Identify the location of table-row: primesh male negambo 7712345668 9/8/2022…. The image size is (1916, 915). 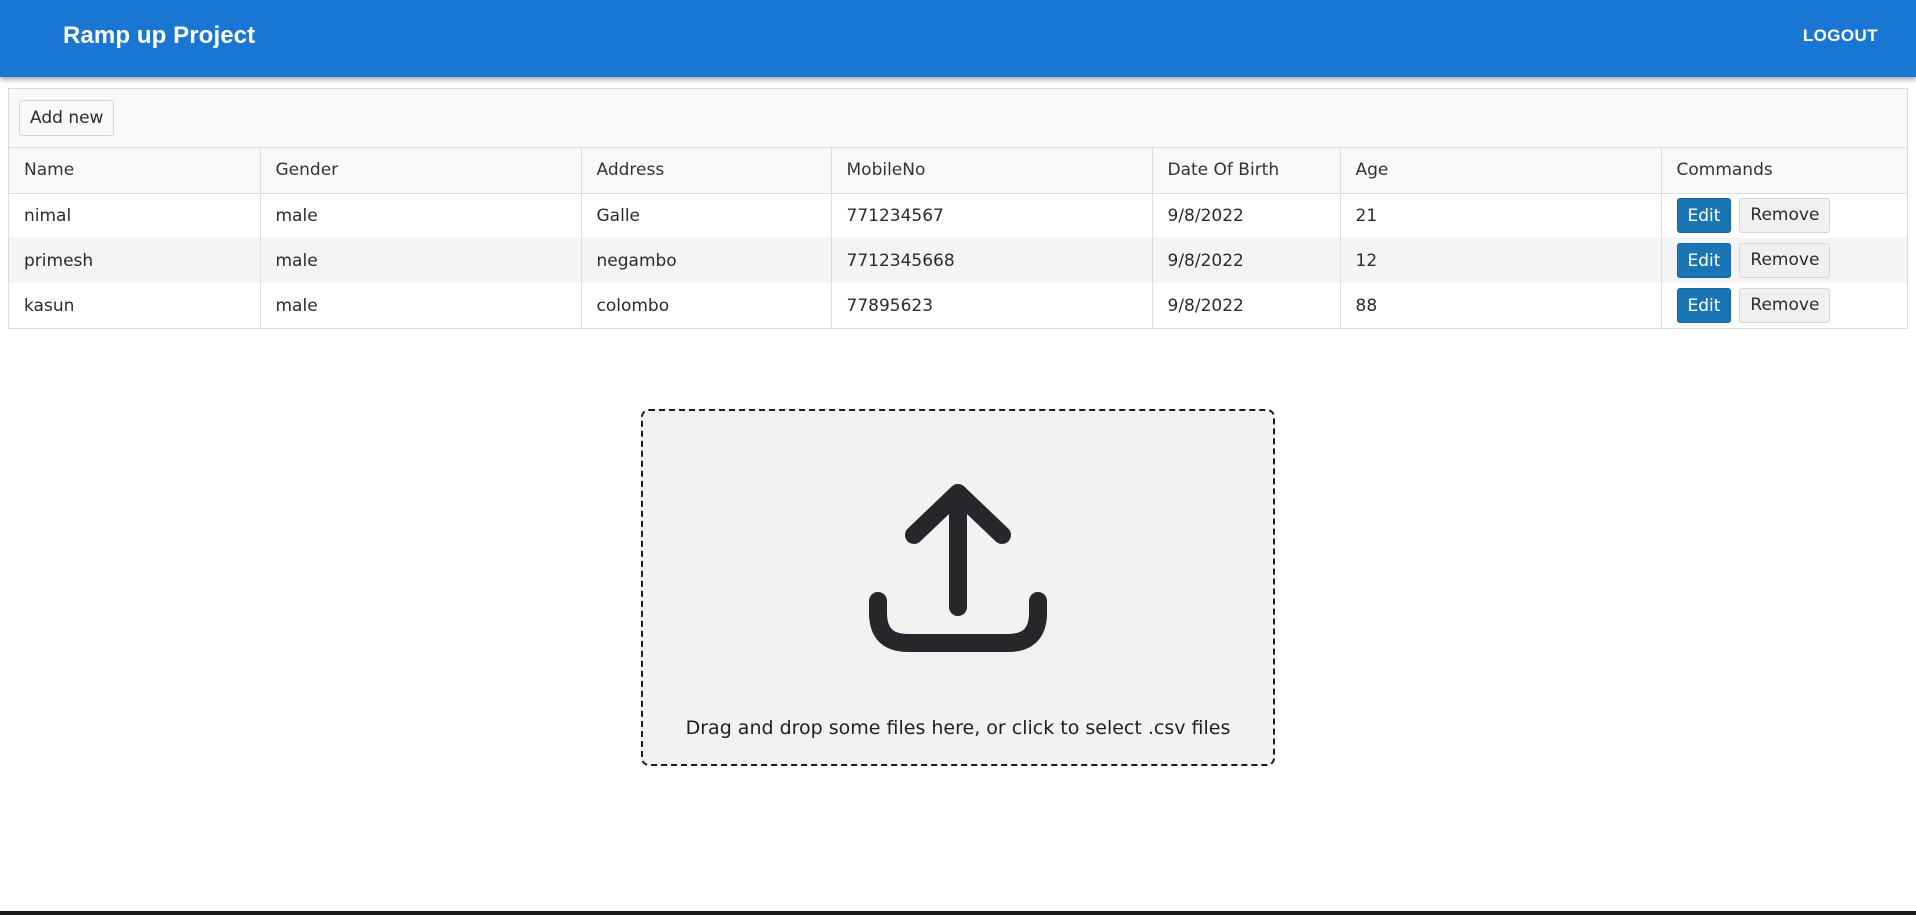
(958, 260).